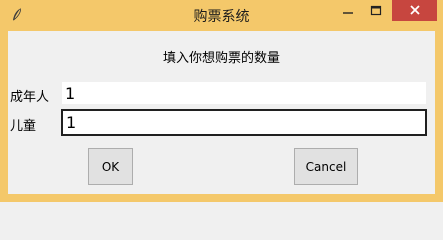  Describe the element at coordinates (244, 93) in the screenshot. I see `adult-quantity-input` at that location.